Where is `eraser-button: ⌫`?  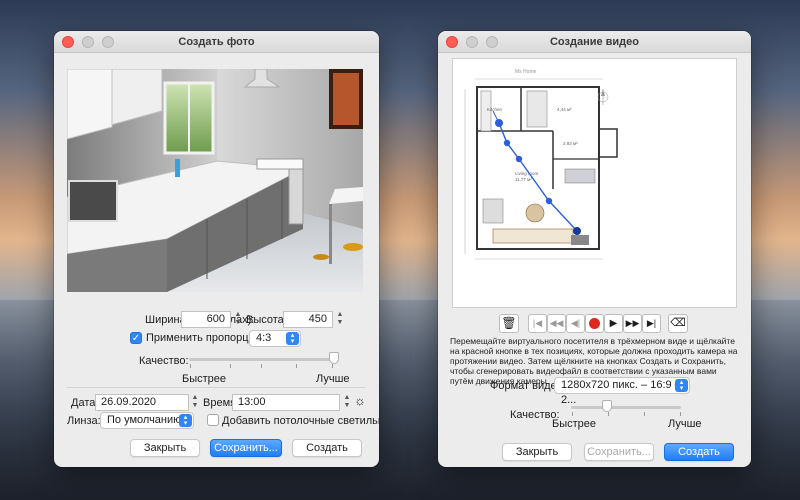
eraser-button: ⌫ is located at coordinates (678, 323).